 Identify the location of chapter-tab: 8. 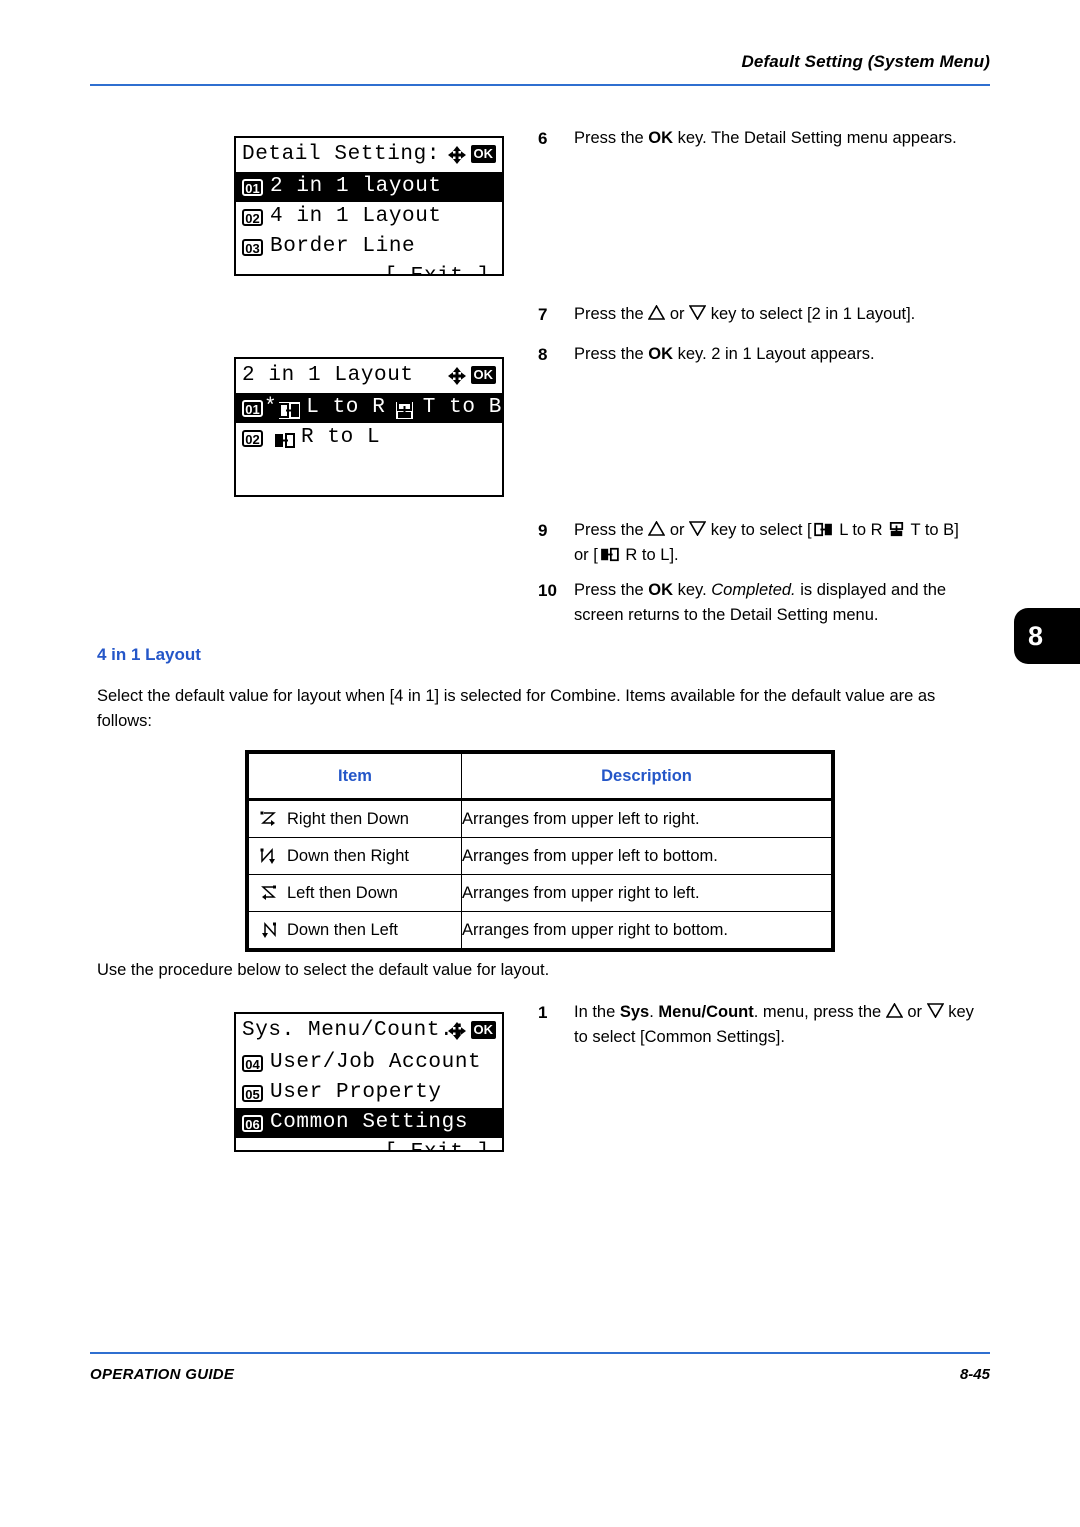
(1047, 636).